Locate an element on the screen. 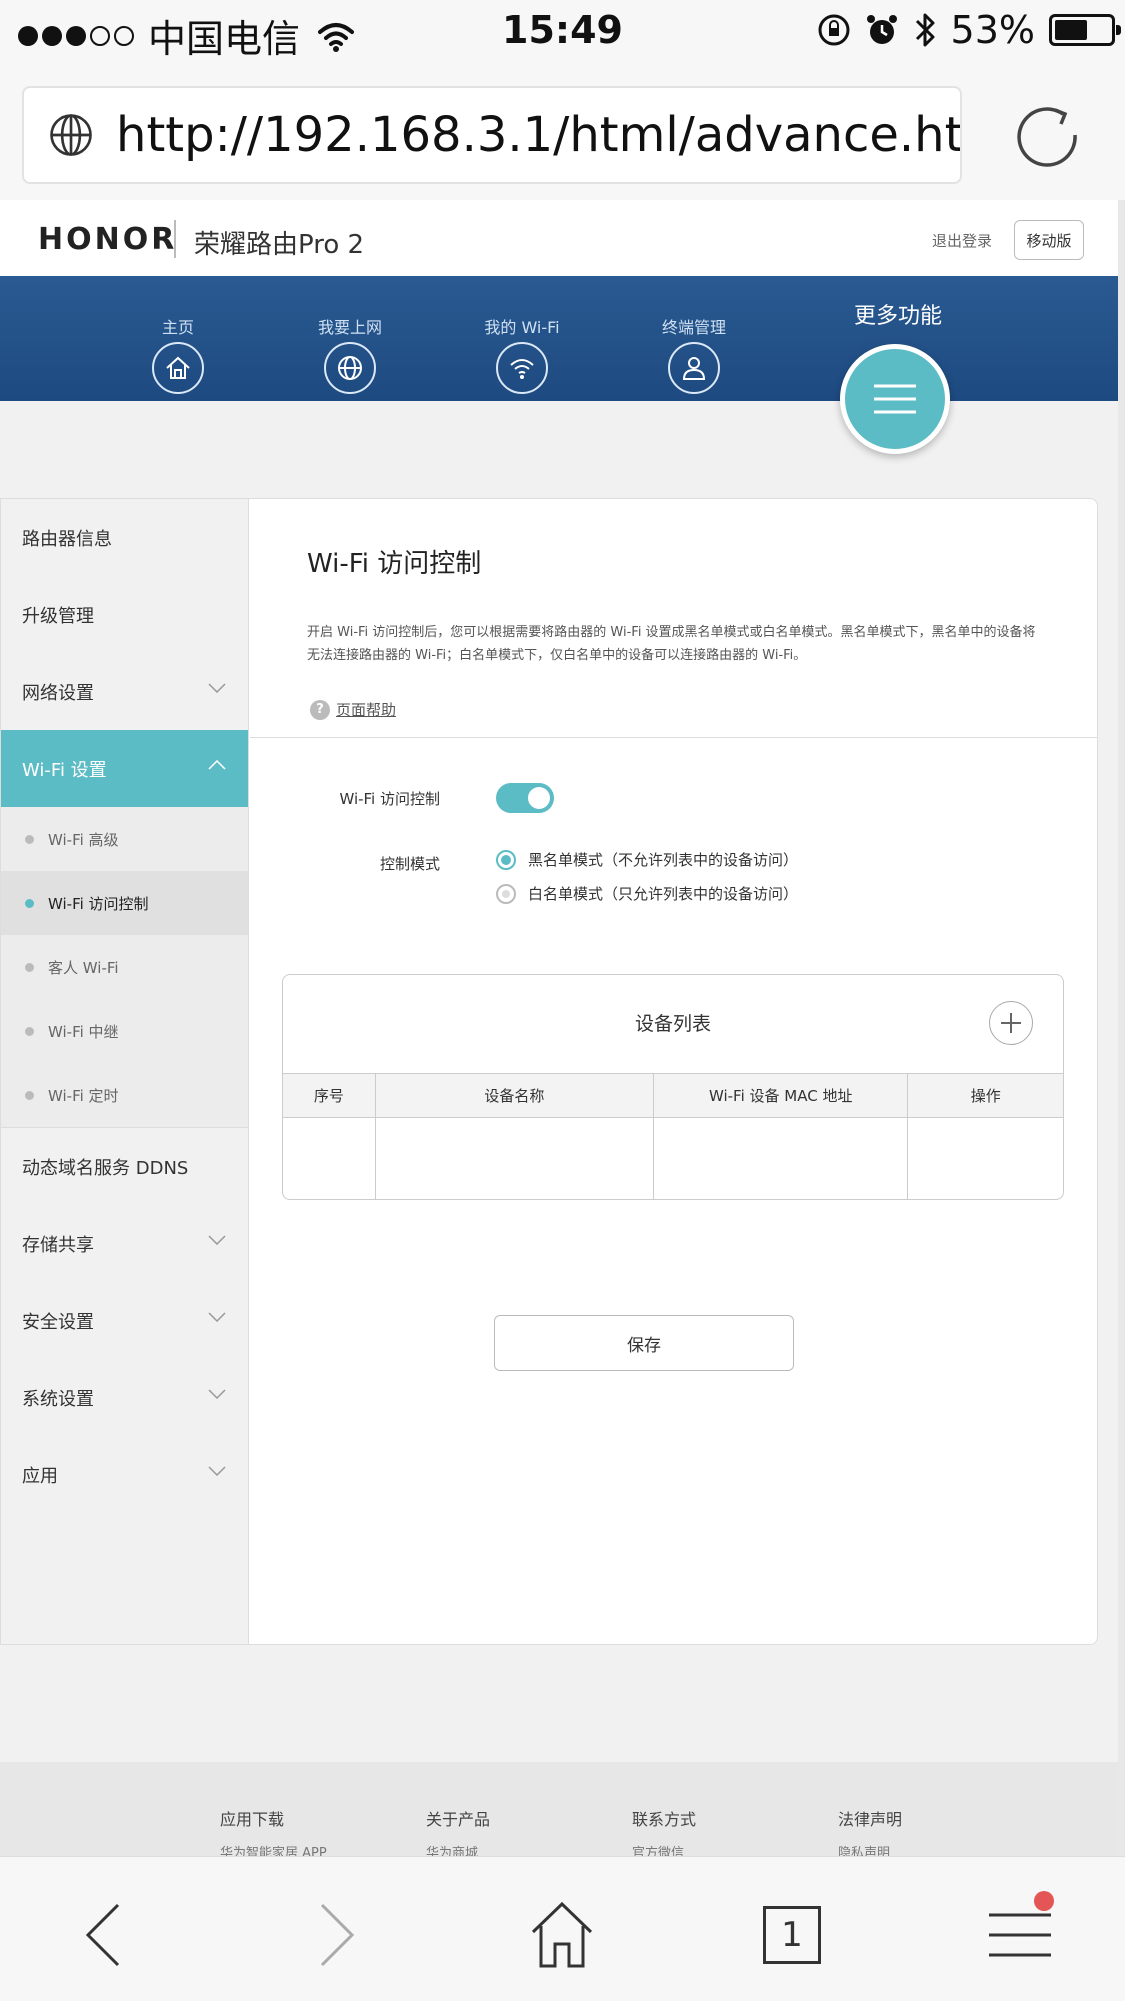  sidebar-item-network: 网络设置 is located at coordinates (124, 691).